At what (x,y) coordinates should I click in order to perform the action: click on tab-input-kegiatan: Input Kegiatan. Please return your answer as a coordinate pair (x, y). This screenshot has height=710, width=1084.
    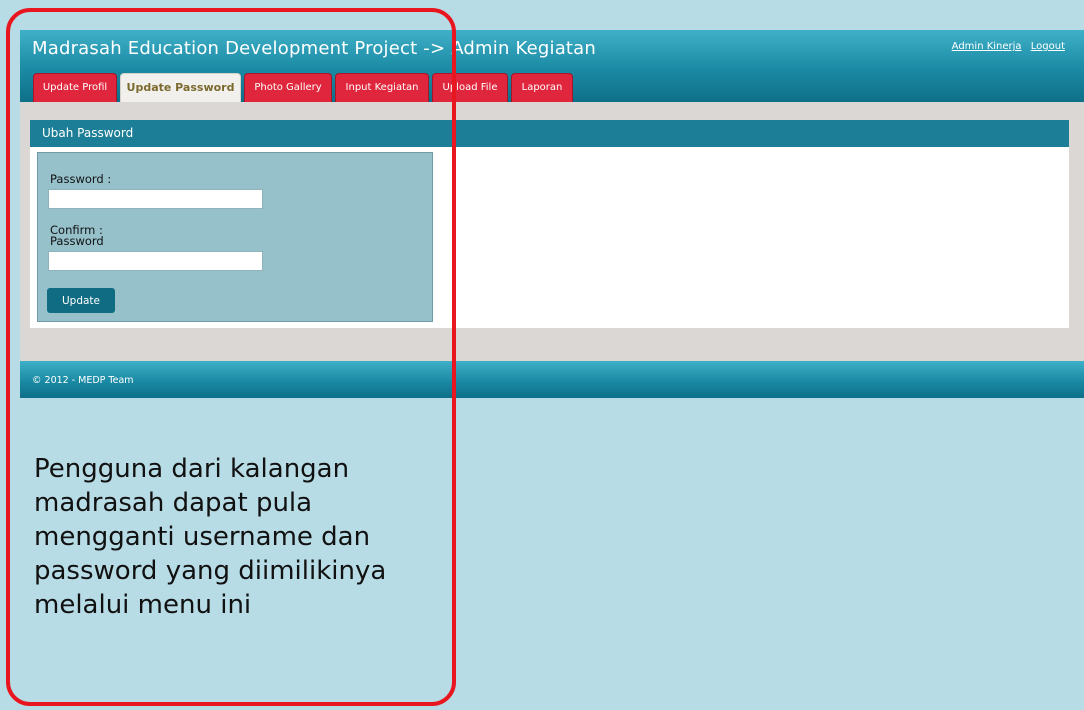
    Looking at the image, I should click on (382, 87).